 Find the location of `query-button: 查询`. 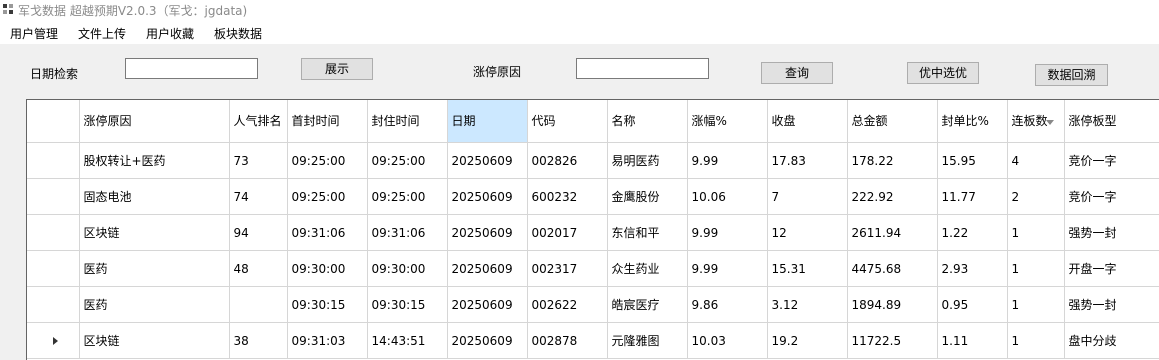

query-button: 查询 is located at coordinates (797, 73).